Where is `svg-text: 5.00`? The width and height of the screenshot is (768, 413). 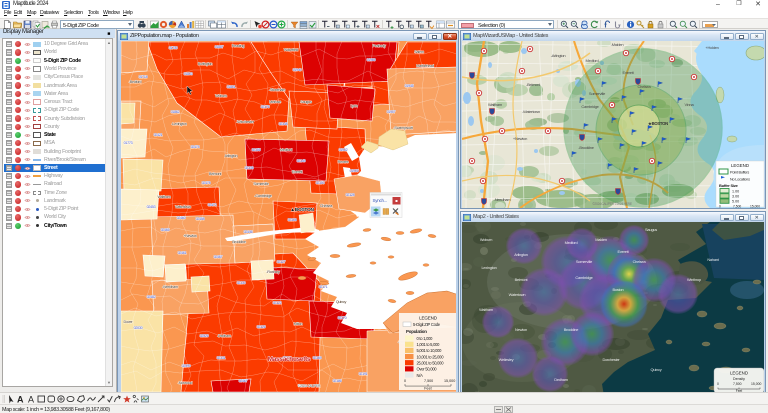 svg-text: 5.00 is located at coordinates (735, 202).